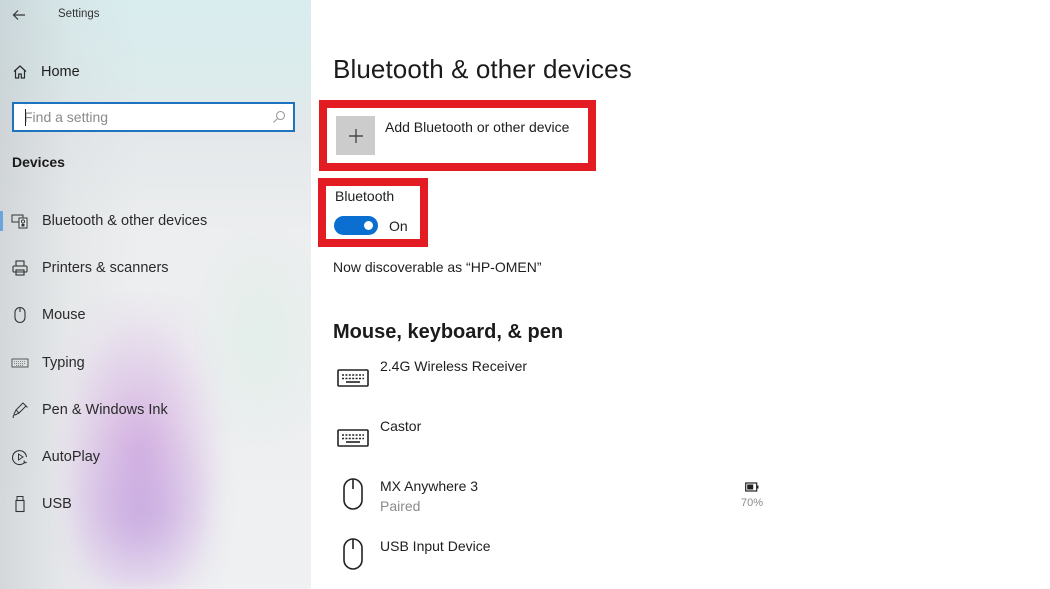 The height and width of the screenshot is (589, 1050). I want to click on sidebar-item-bluetooth: Bluetooth & other devices, so click(155, 220).